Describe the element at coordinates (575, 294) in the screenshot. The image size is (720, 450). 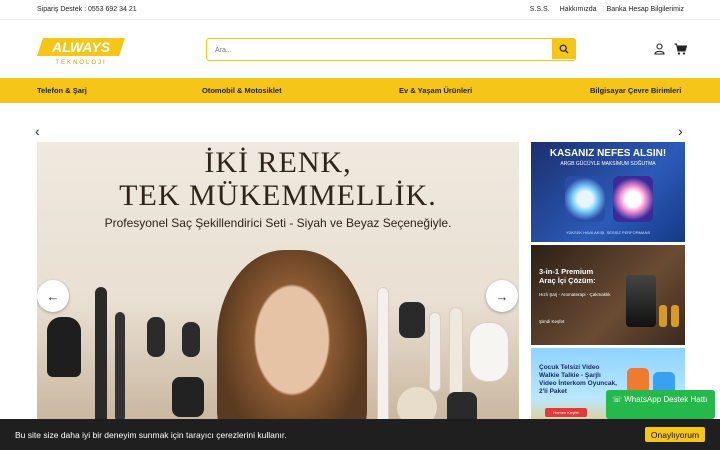
I see `side-banner-subtitle: Hızlı Şarj - Aromaterapi - Çakmaklık` at that location.